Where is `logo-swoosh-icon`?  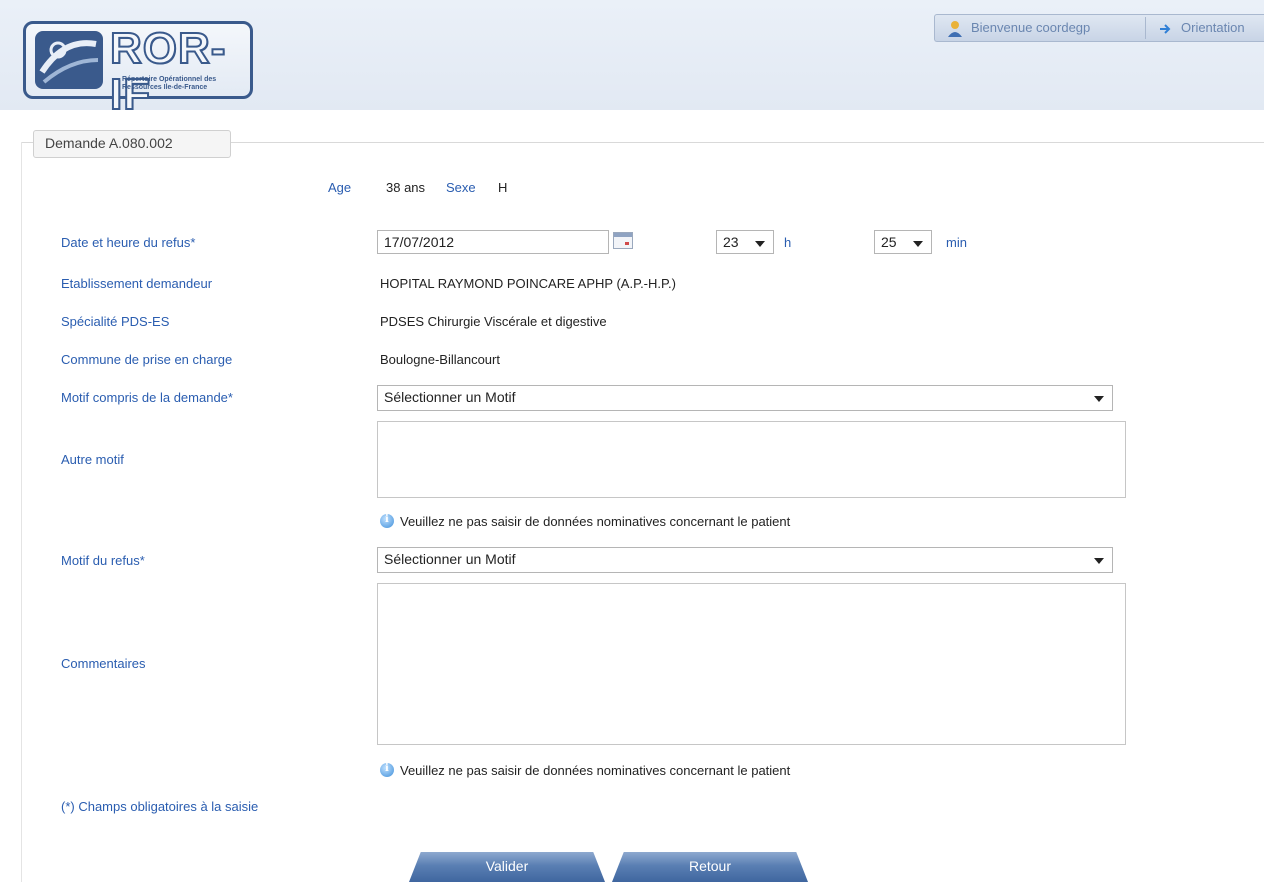
logo-swoosh-icon is located at coordinates (69, 60).